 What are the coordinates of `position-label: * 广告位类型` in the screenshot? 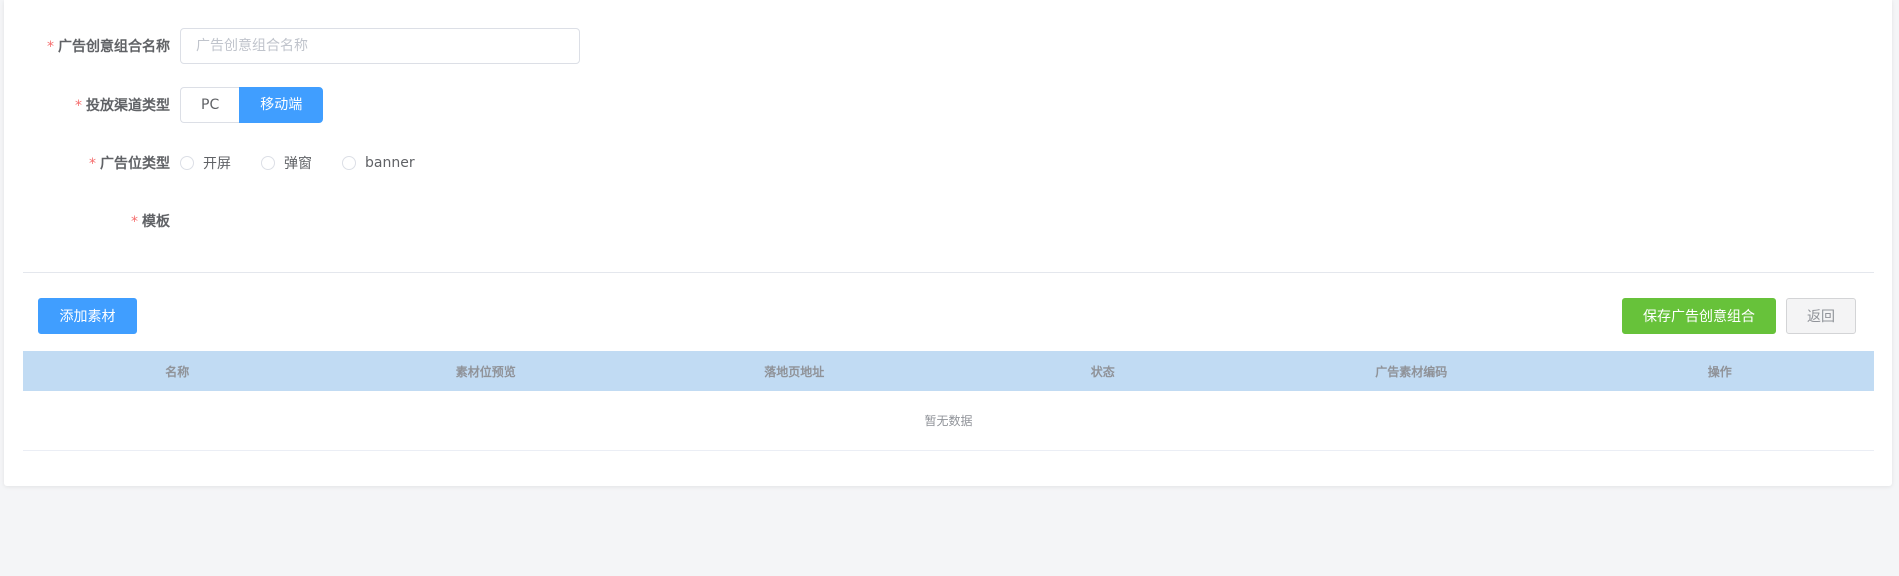 It's located at (92, 163).